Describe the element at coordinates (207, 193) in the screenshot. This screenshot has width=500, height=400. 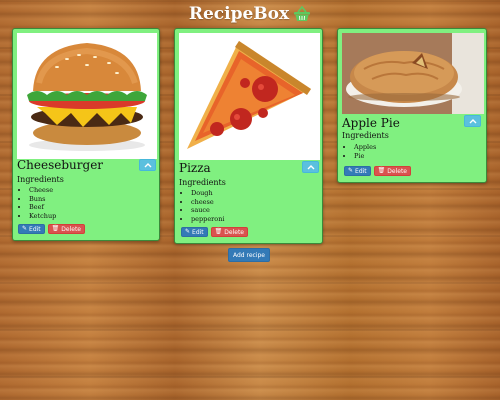
I see `list-item: Dough` at that location.